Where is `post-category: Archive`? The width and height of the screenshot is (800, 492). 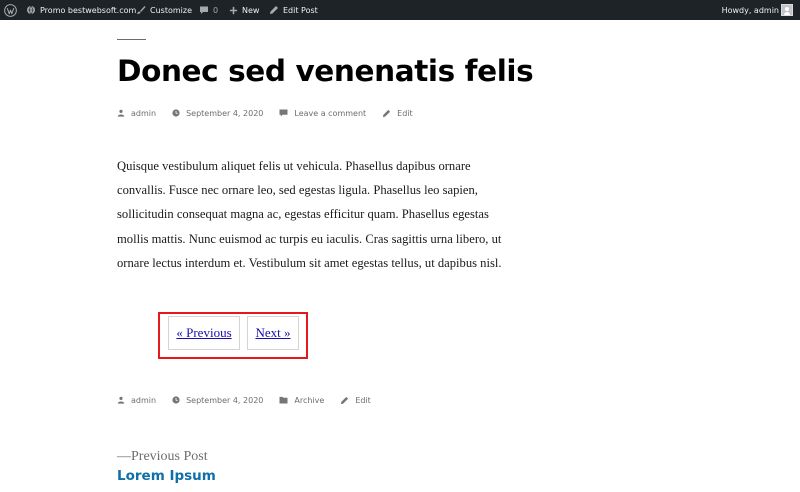
post-category: Archive is located at coordinates (301, 400).